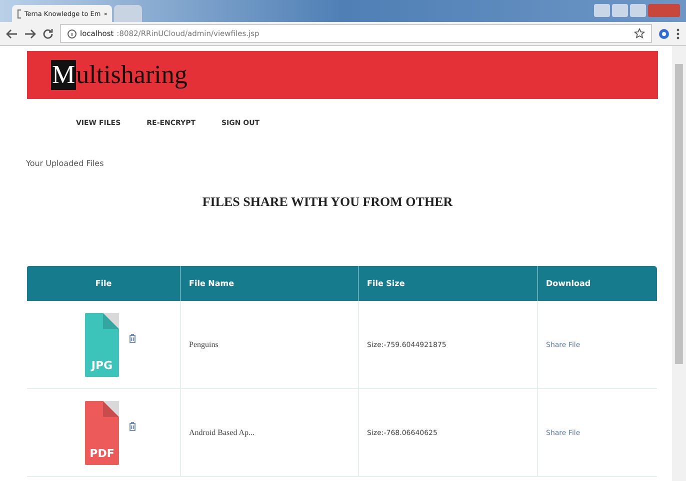 The width and height of the screenshot is (686, 481). Describe the element at coordinates (678, 34) in the screenshot. I see `menu-icon` at that location.